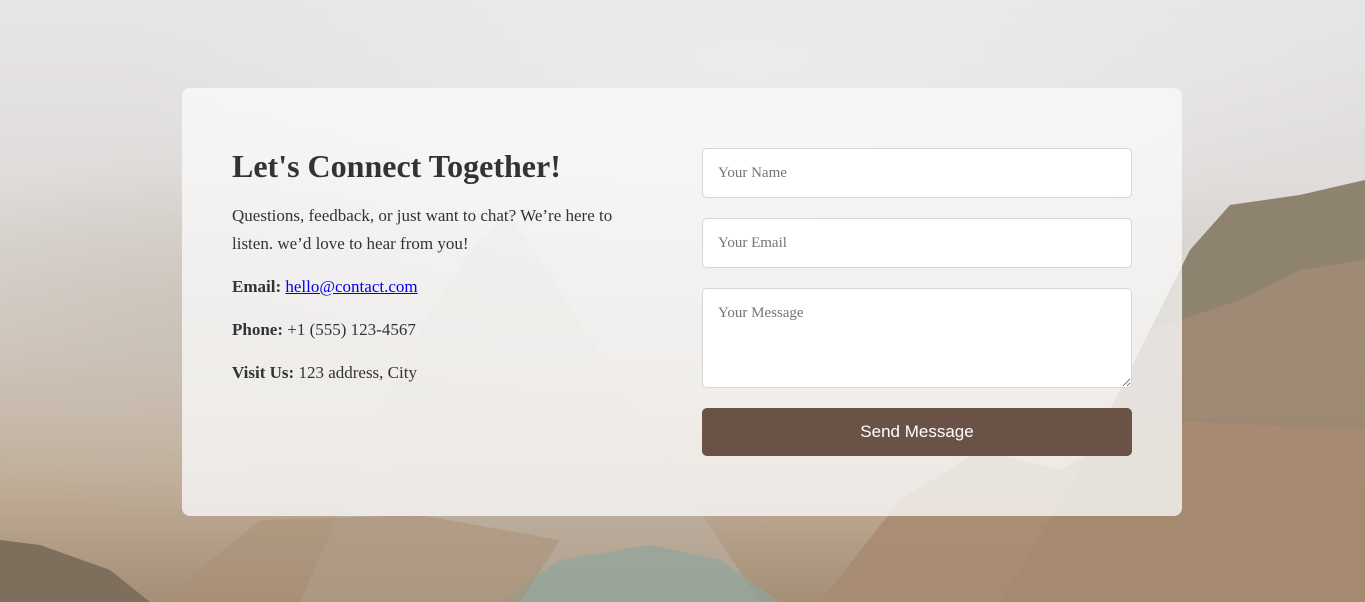 This screenshot has height=602, width=1365. Describe the element at coordinates (357, 372) in the screenshot. I see `address-value: 123 address, City` at that location.